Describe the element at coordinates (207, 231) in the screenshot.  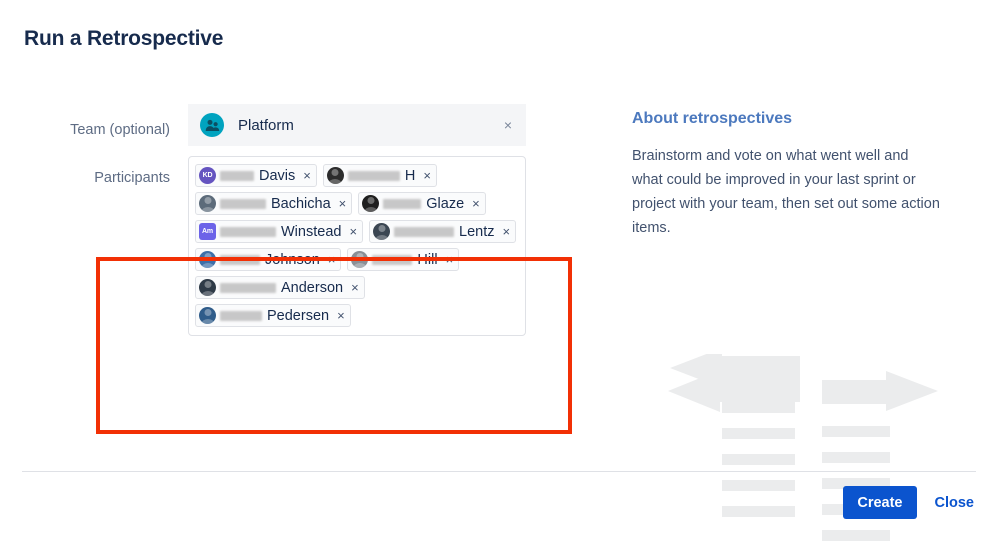
I see `avatar: Am` at that location.